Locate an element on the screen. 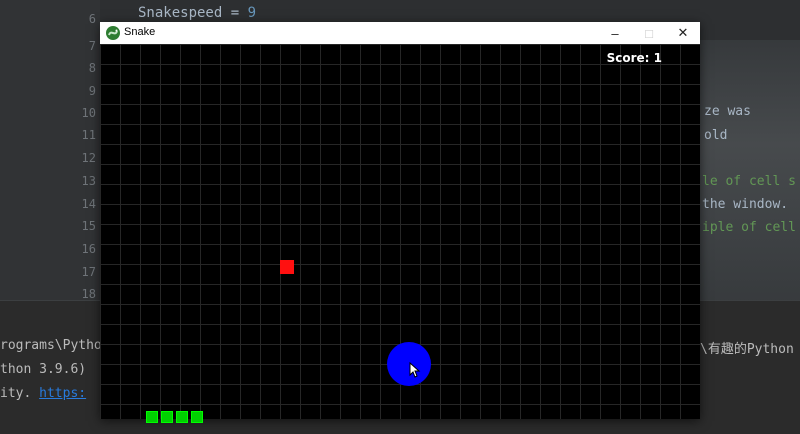  maximize-button: □ is located at coordinates (649, 33).